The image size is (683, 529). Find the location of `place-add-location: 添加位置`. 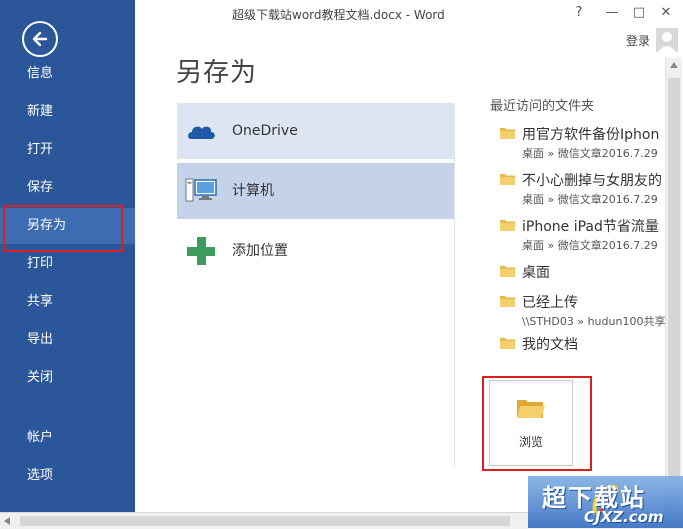

place-add-location: 添加位置 is located at coordinates (315, 251).